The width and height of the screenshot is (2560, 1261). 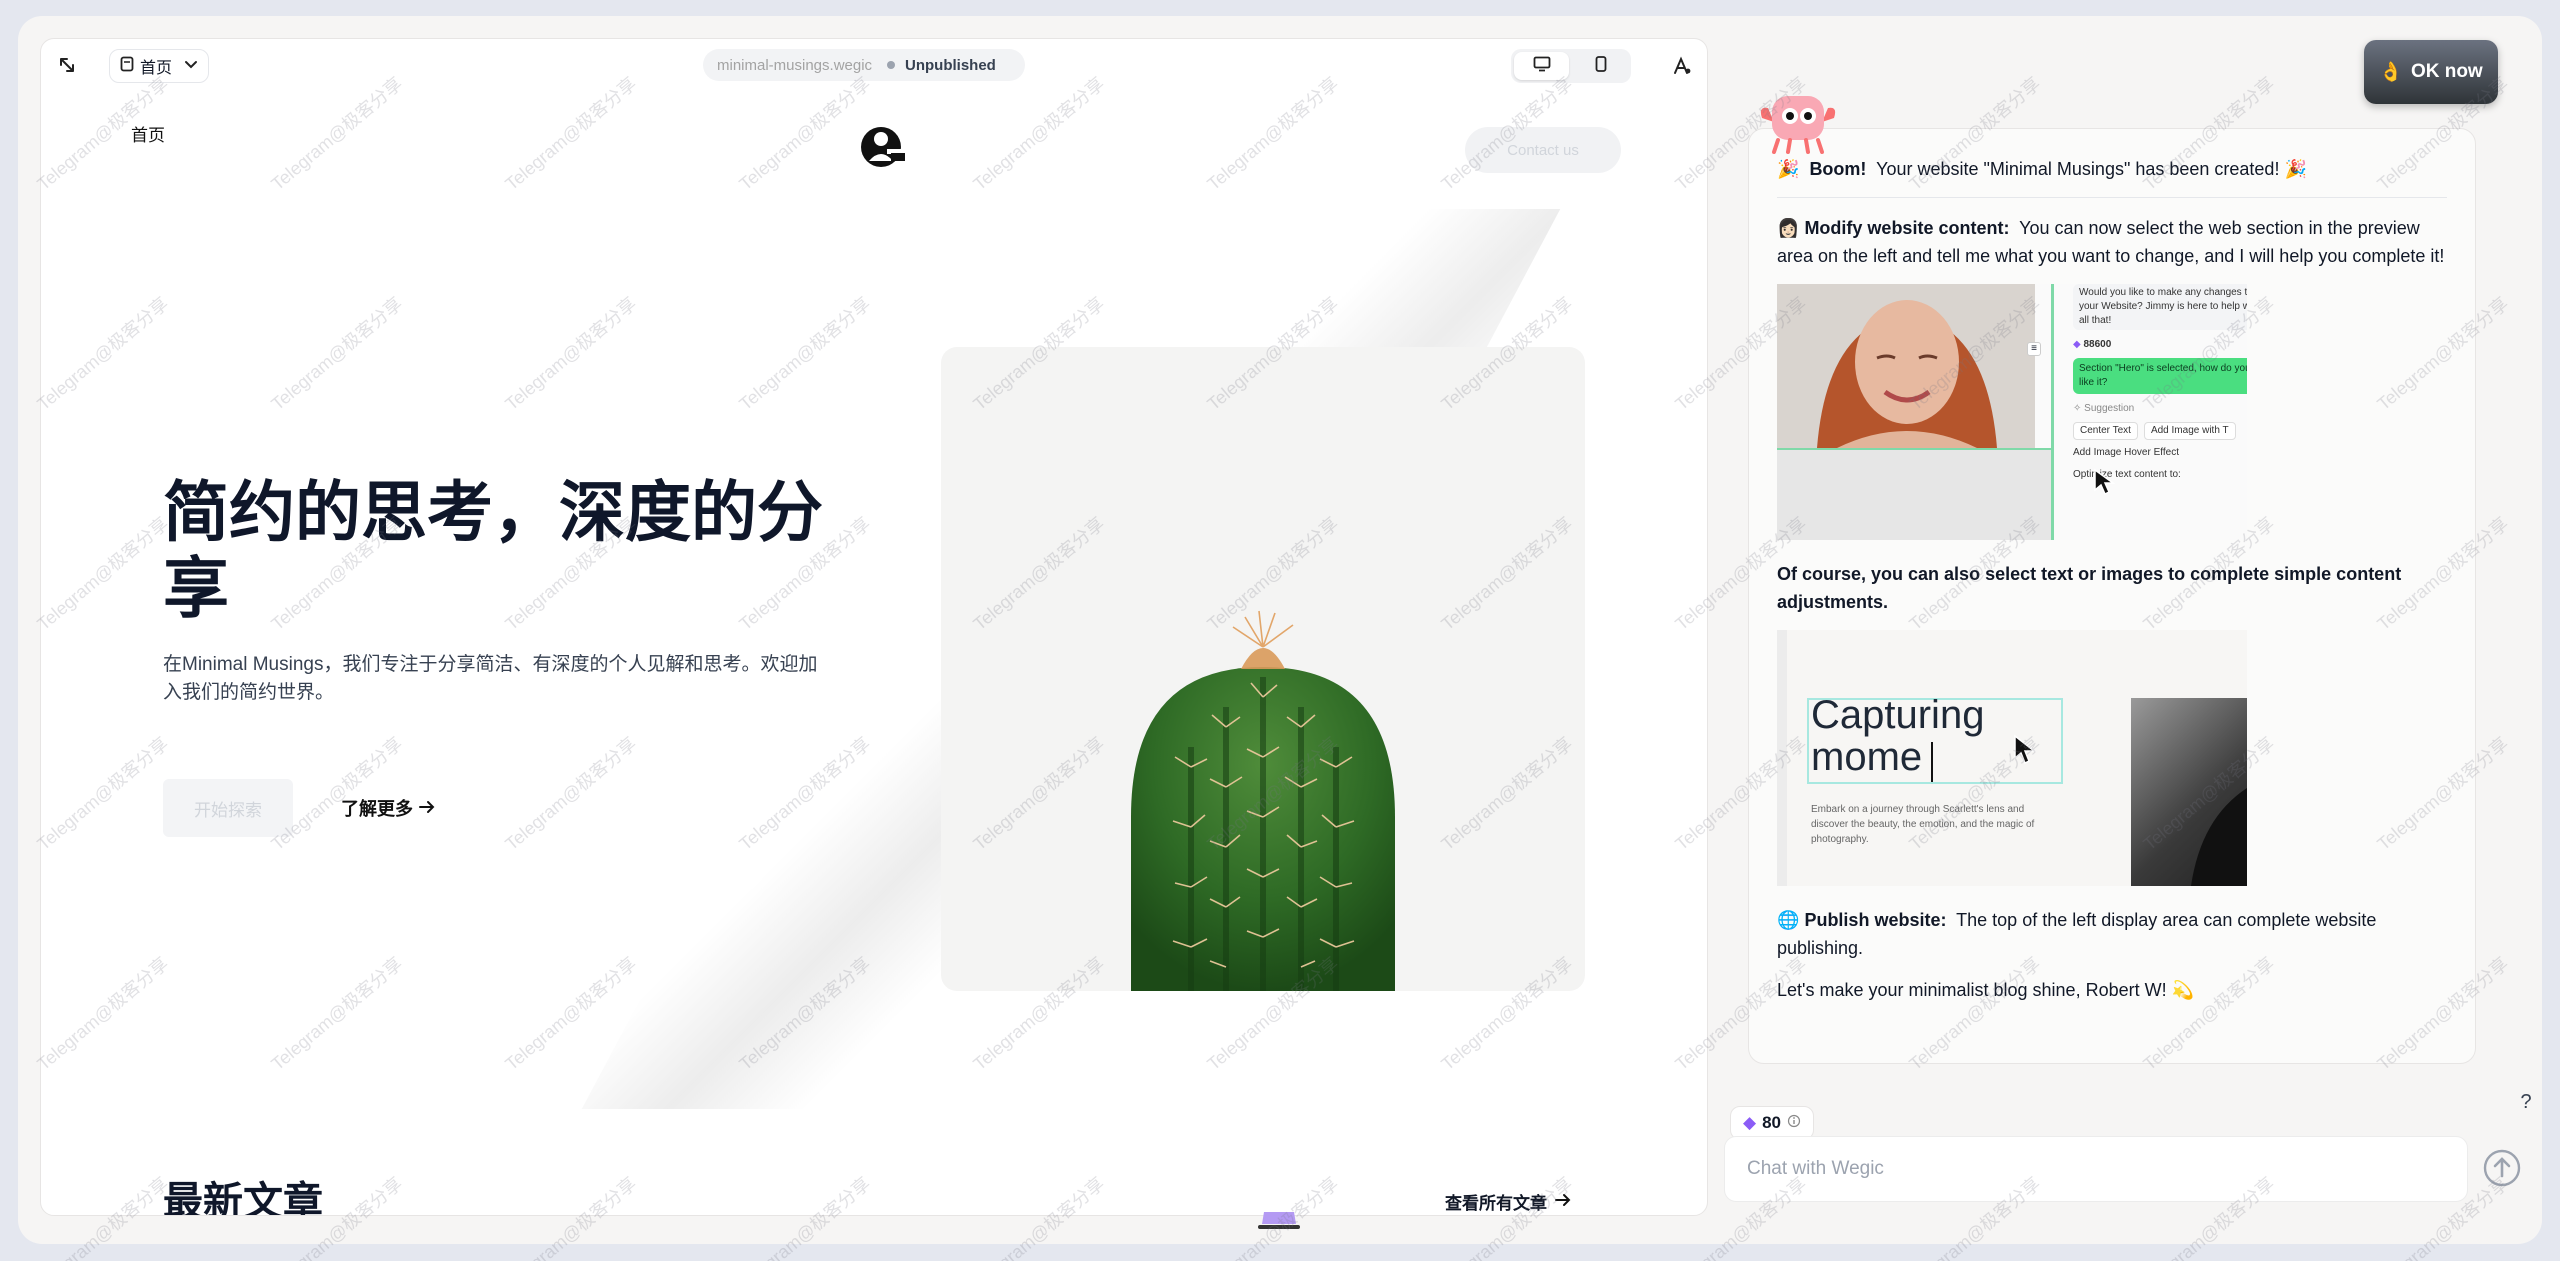 I want to click on demo-credits-value: 88600, so click(x=2097, y=344).